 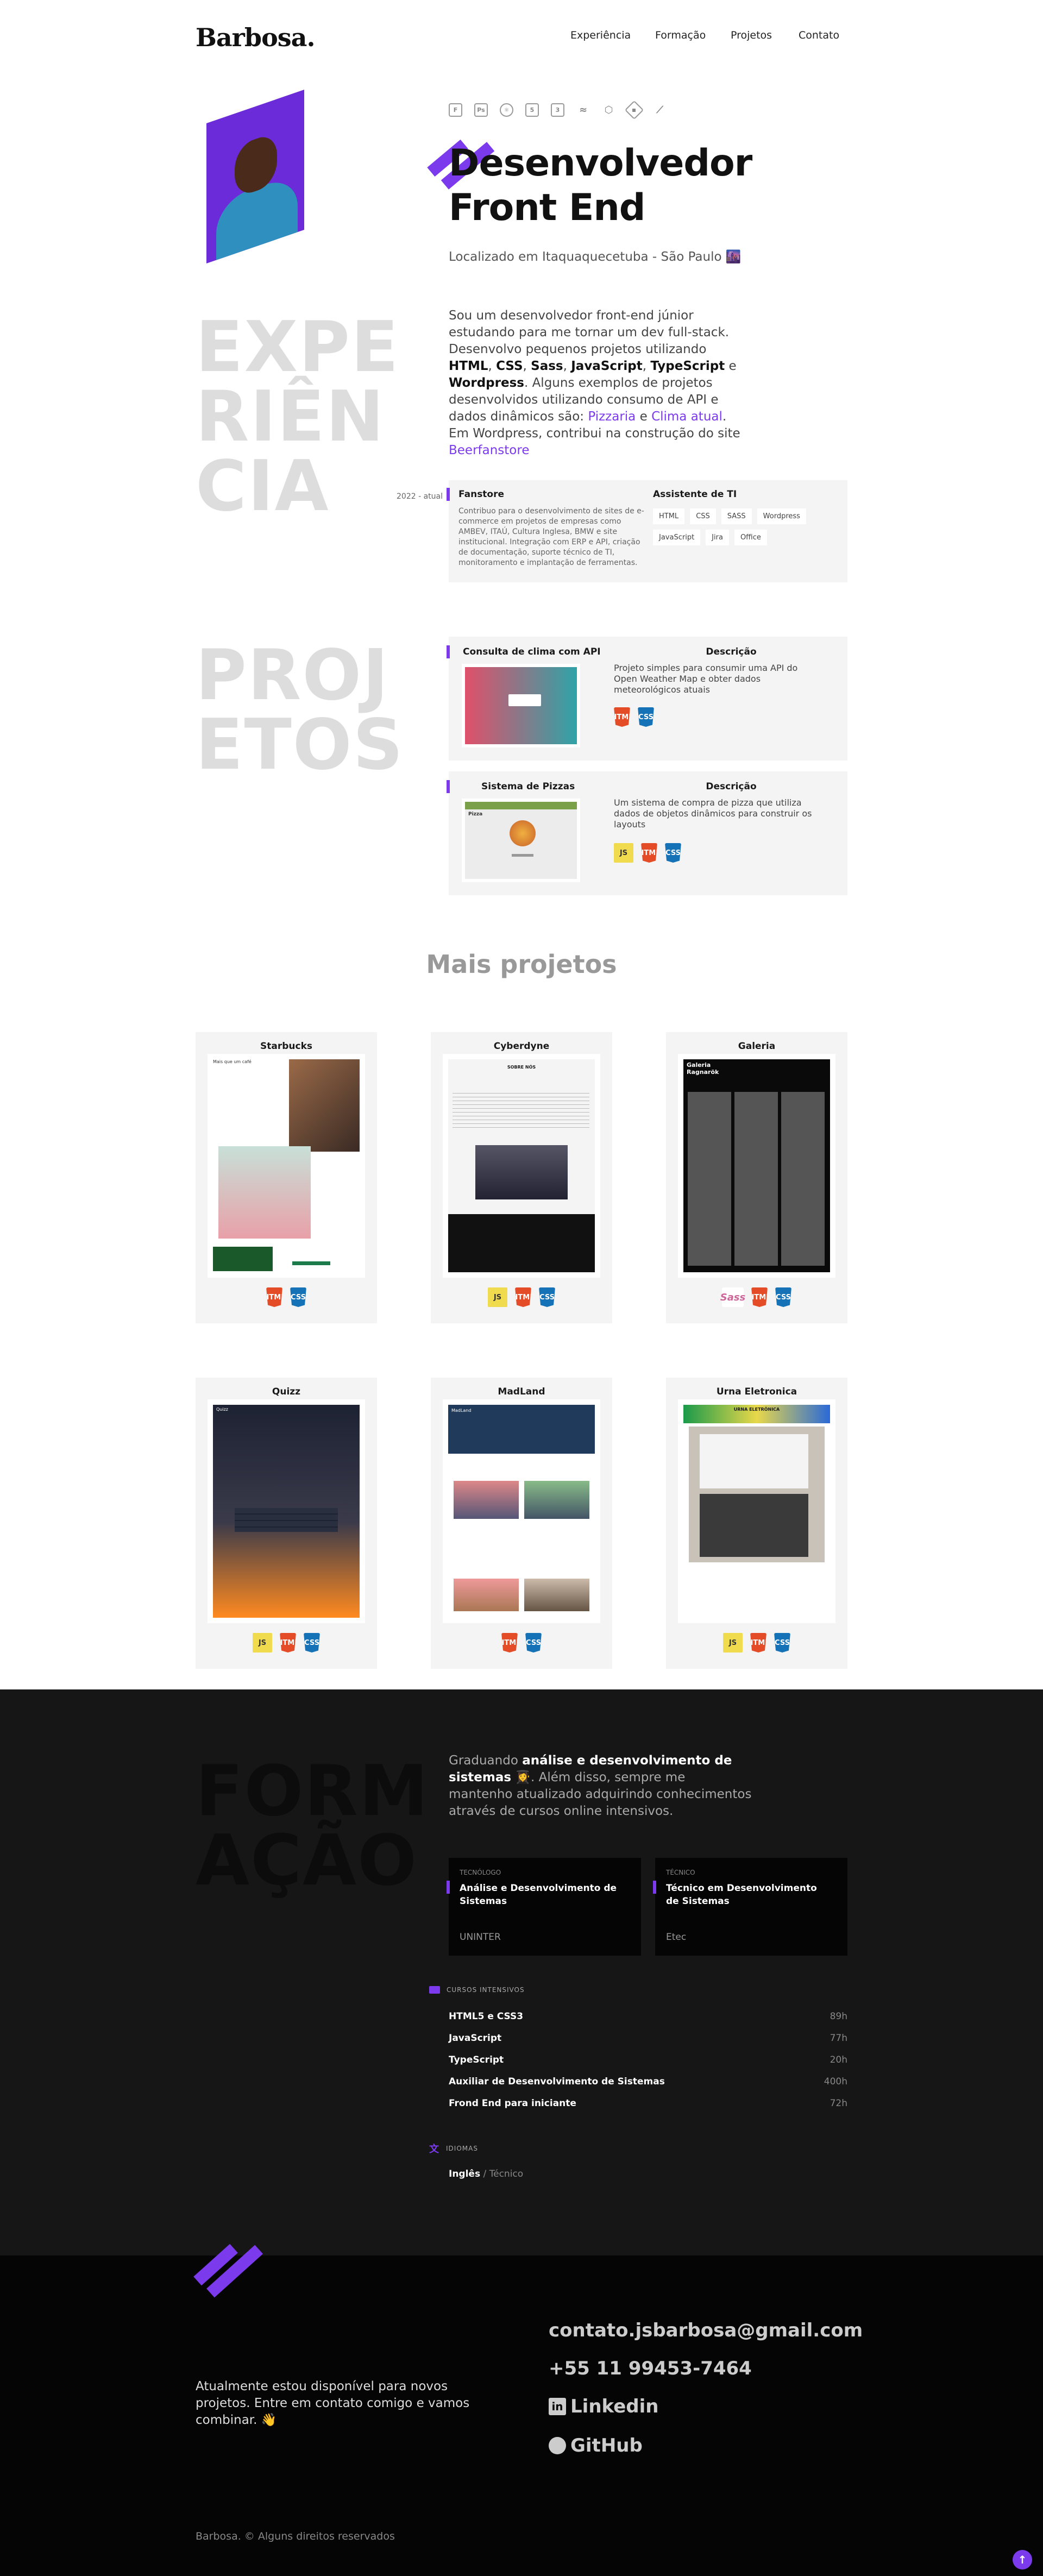 I want to click on link-pizzaria: Pizzaria, so click(x=612, y=417).